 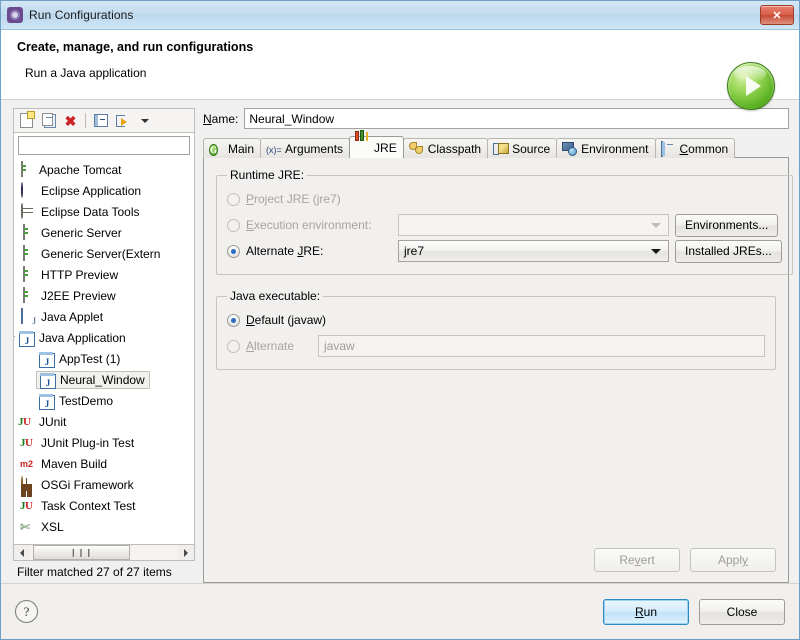 What do you see at coordinates (104, 253) in the screenshot?
I see `tree-item: Generic Server(Extern` at bounding box center [104, 253].